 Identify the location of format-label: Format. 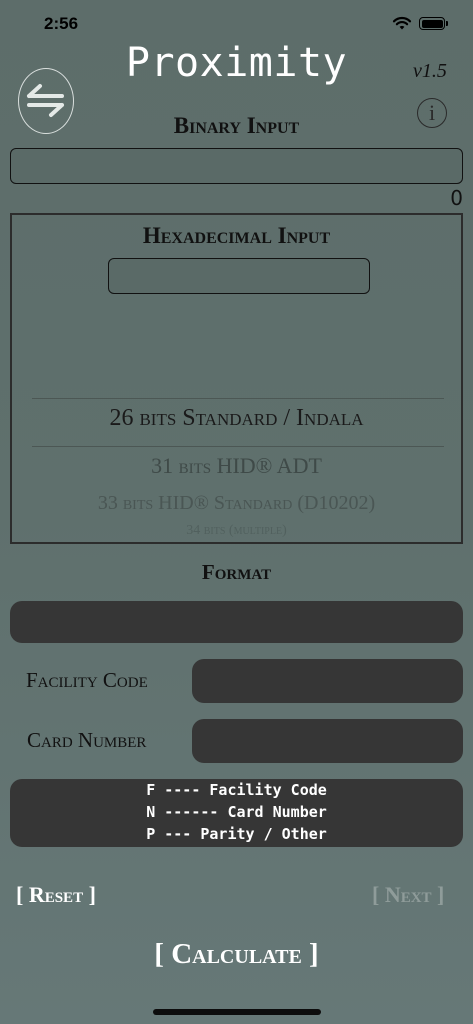
(236, 572).